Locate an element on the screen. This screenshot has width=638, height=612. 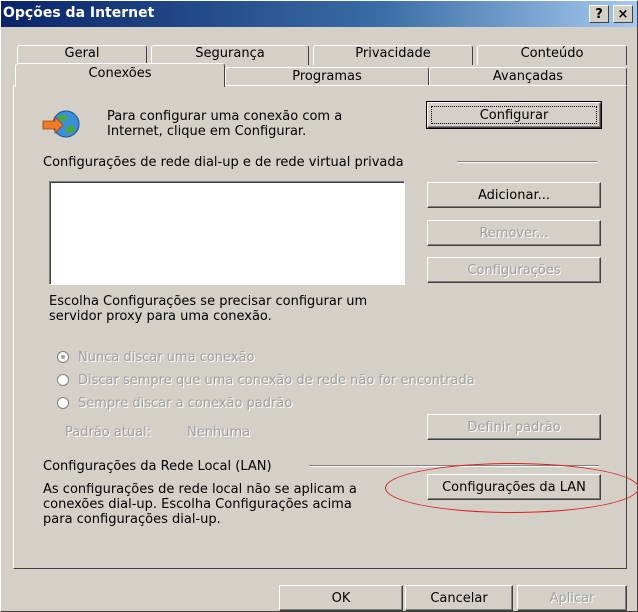
tab-seguranca: Segurança is located at coordinates (230, 55).